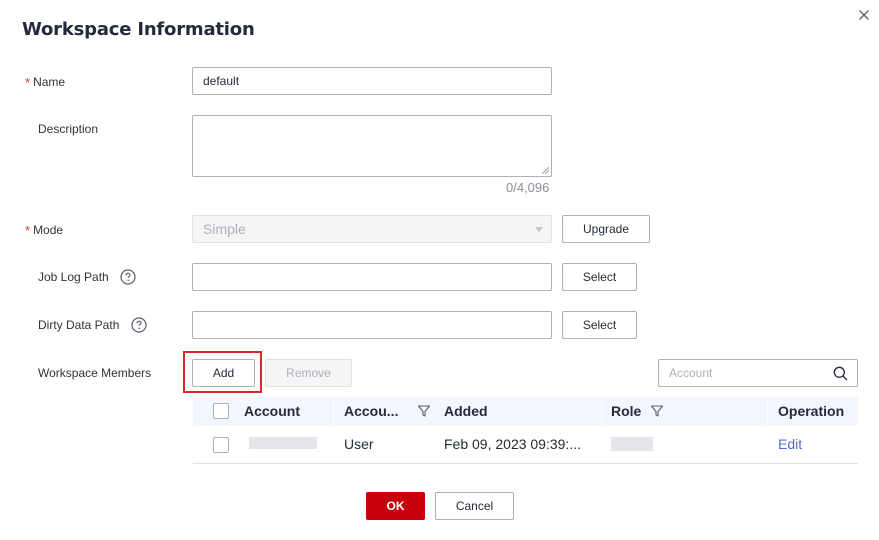  I want to click on row-divider, so click(525, 463).